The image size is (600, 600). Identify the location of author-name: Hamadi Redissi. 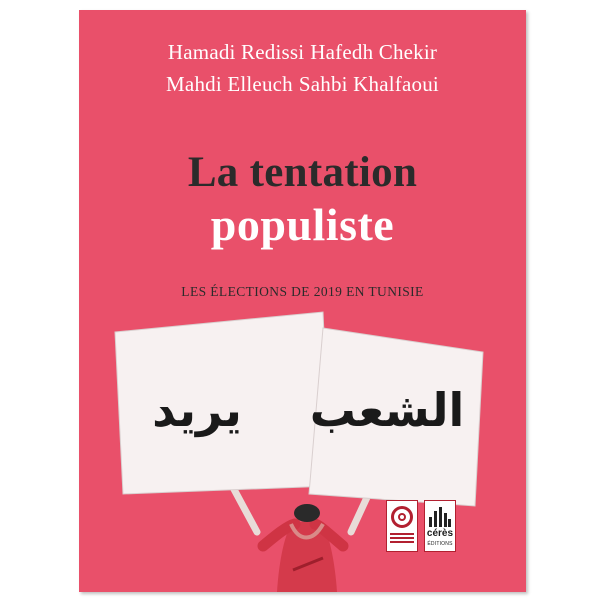
(236, 52).